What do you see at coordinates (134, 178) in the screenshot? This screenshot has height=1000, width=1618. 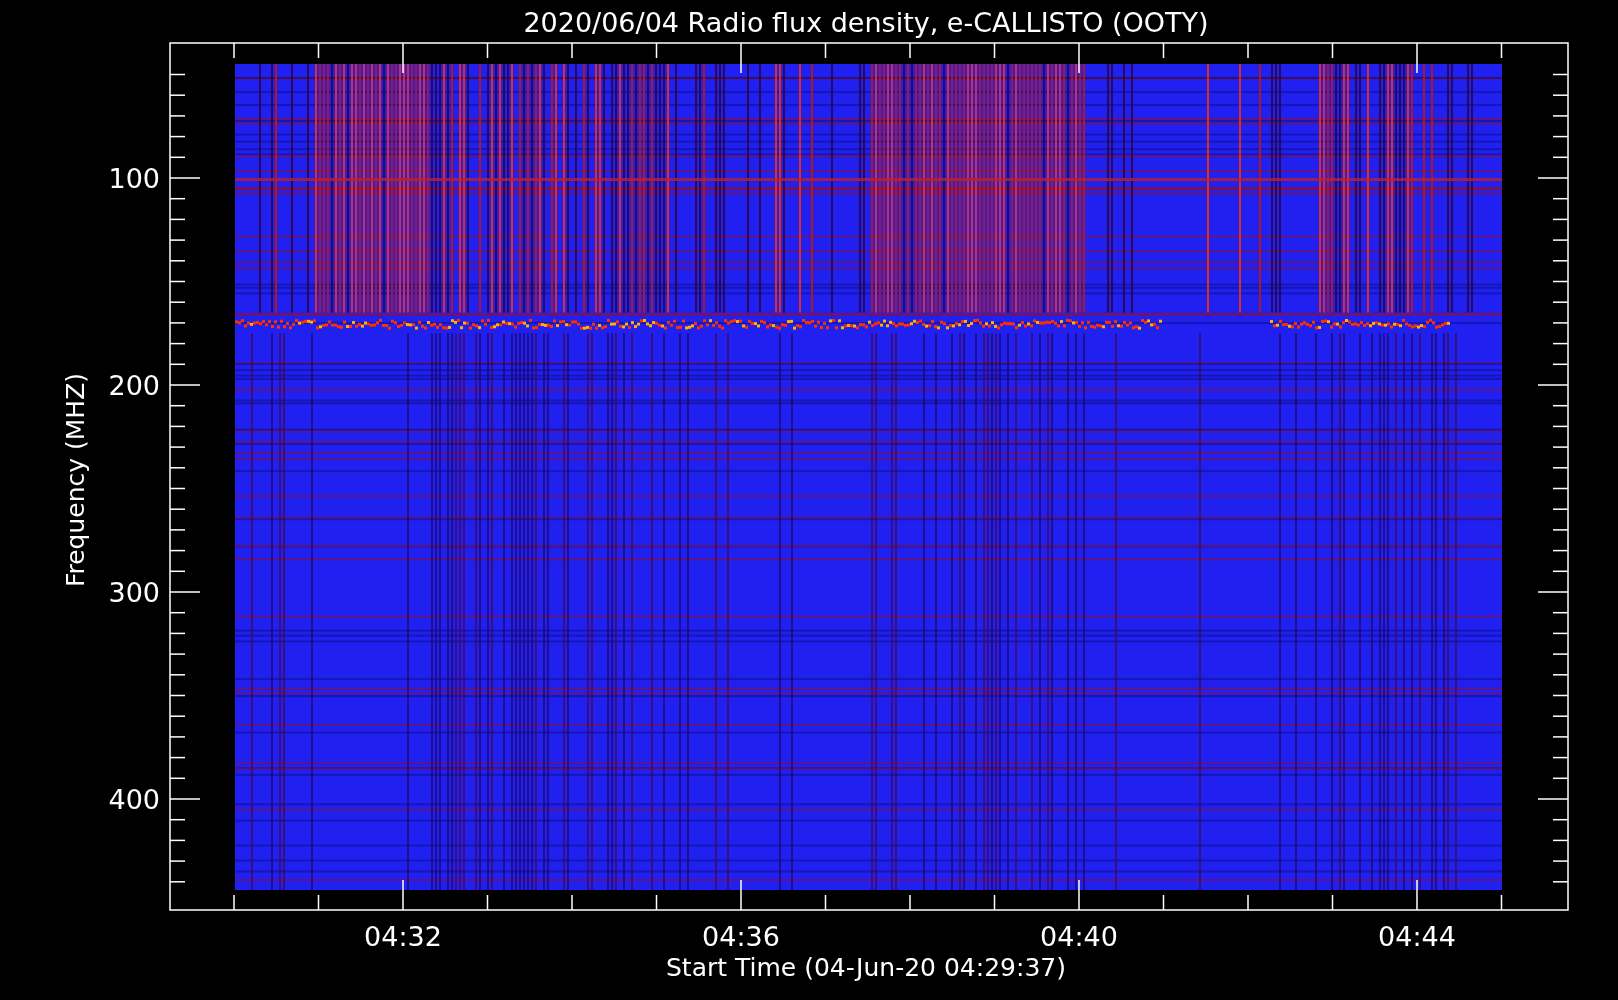 I see `y-tick-label: 100` at bounding box center [134, 178].